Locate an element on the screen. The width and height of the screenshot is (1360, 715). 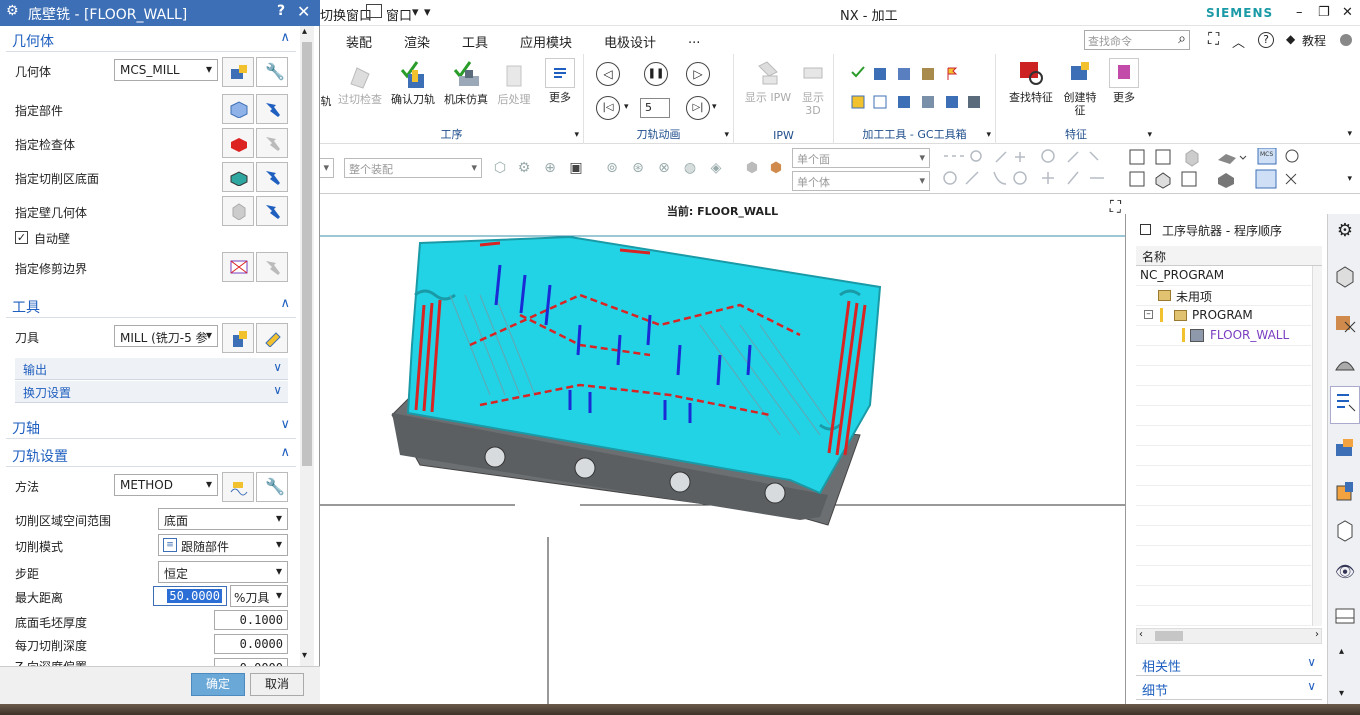
subsection-tool-change: 换刀设置 ∨ is located at coordinates (151, 392).